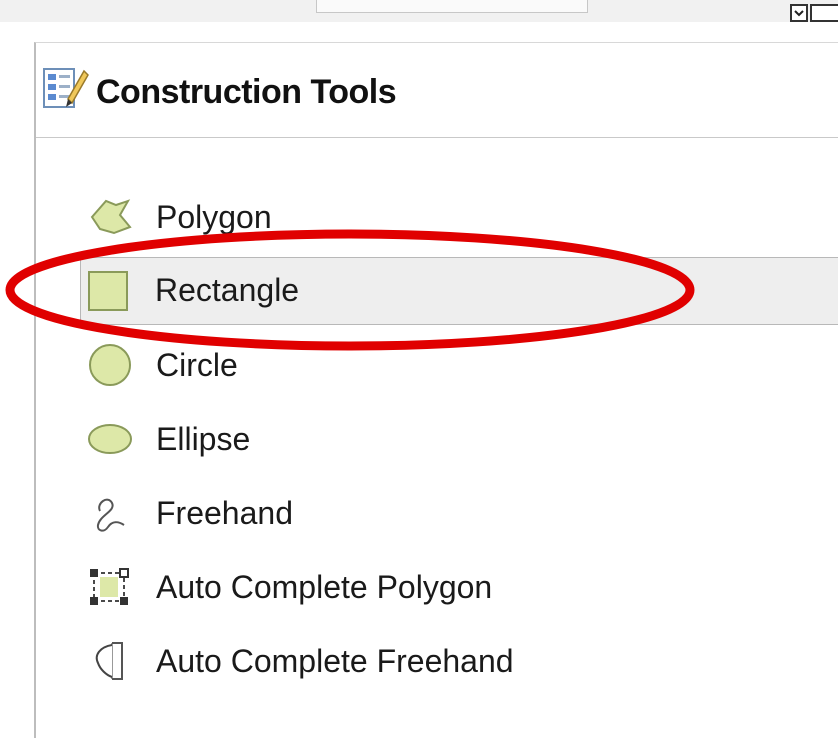 This screenshot has height=738, width=838. What do you see at coordinates (459, 439) in the screenshot?
I see `tool-item-ellipse: Ellipse` at bounding box center [459, 439].